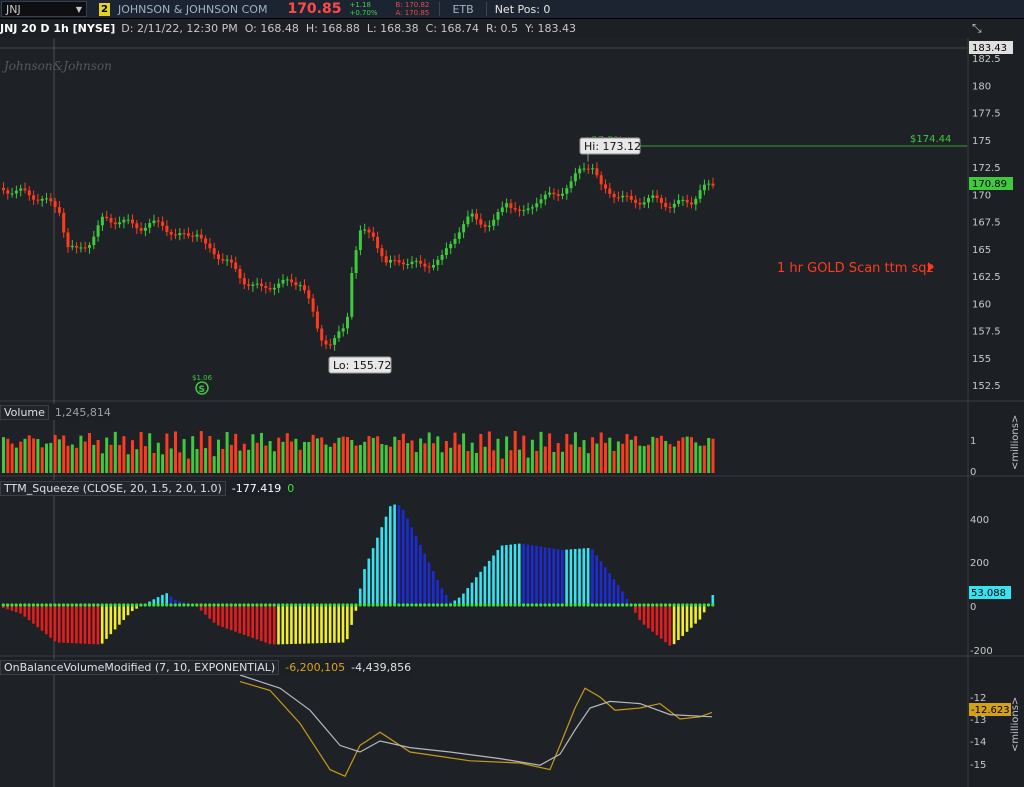 This screenshot has height=787, width=1024. Describe the element at coordinates (372, 9) in the screenshot. I see `price-change: +1.18 +0.70%` at that location.